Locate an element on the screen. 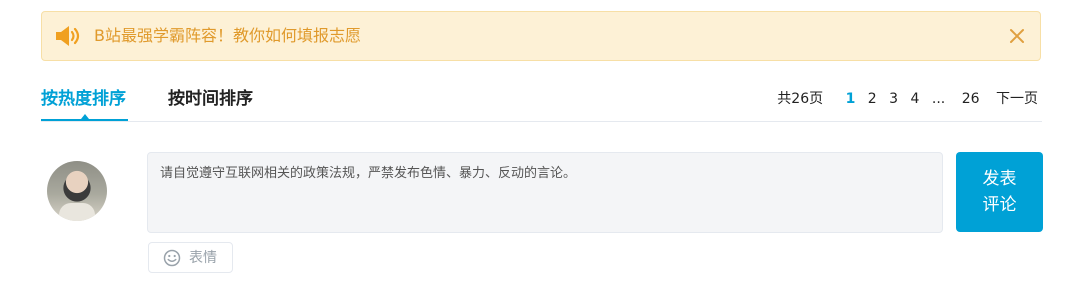  page-link-last: 26 is located at coordinates (971, 99).